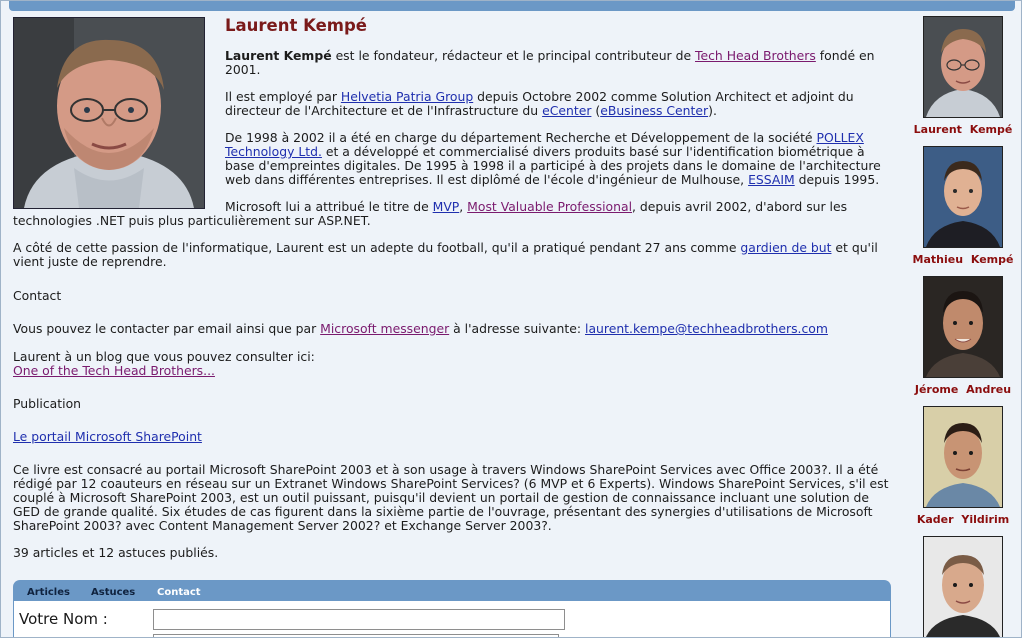 The image size is (1022, 638). What do you see at coordinates (283, 96) in the screenshot?
I see `employment-text-a: Il est employé par` at bounding box center [283, 96].